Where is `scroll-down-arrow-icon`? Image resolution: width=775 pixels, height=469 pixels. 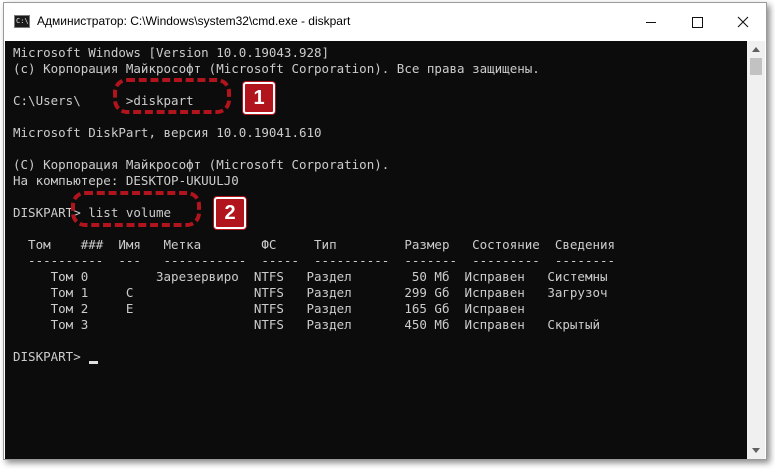
scroll-down-arrow-icon is located at coordinates (756, 450).